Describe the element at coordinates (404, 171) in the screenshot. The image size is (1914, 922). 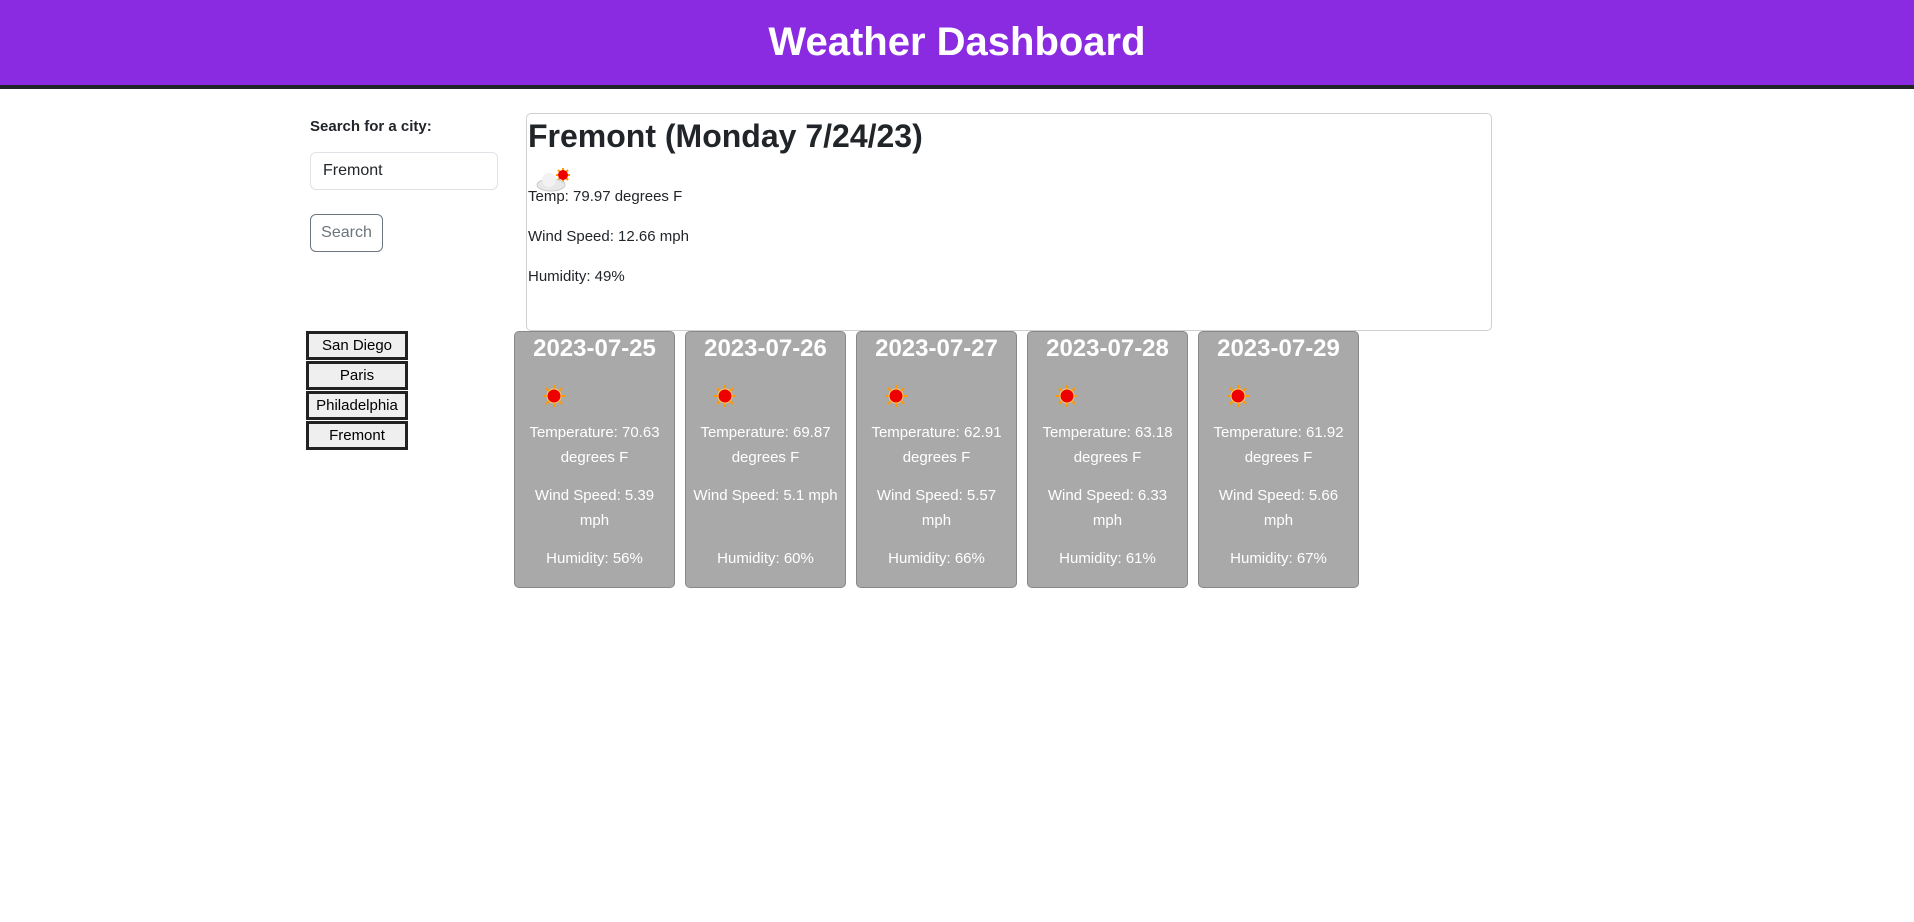
I see `city-search-input` at that location.